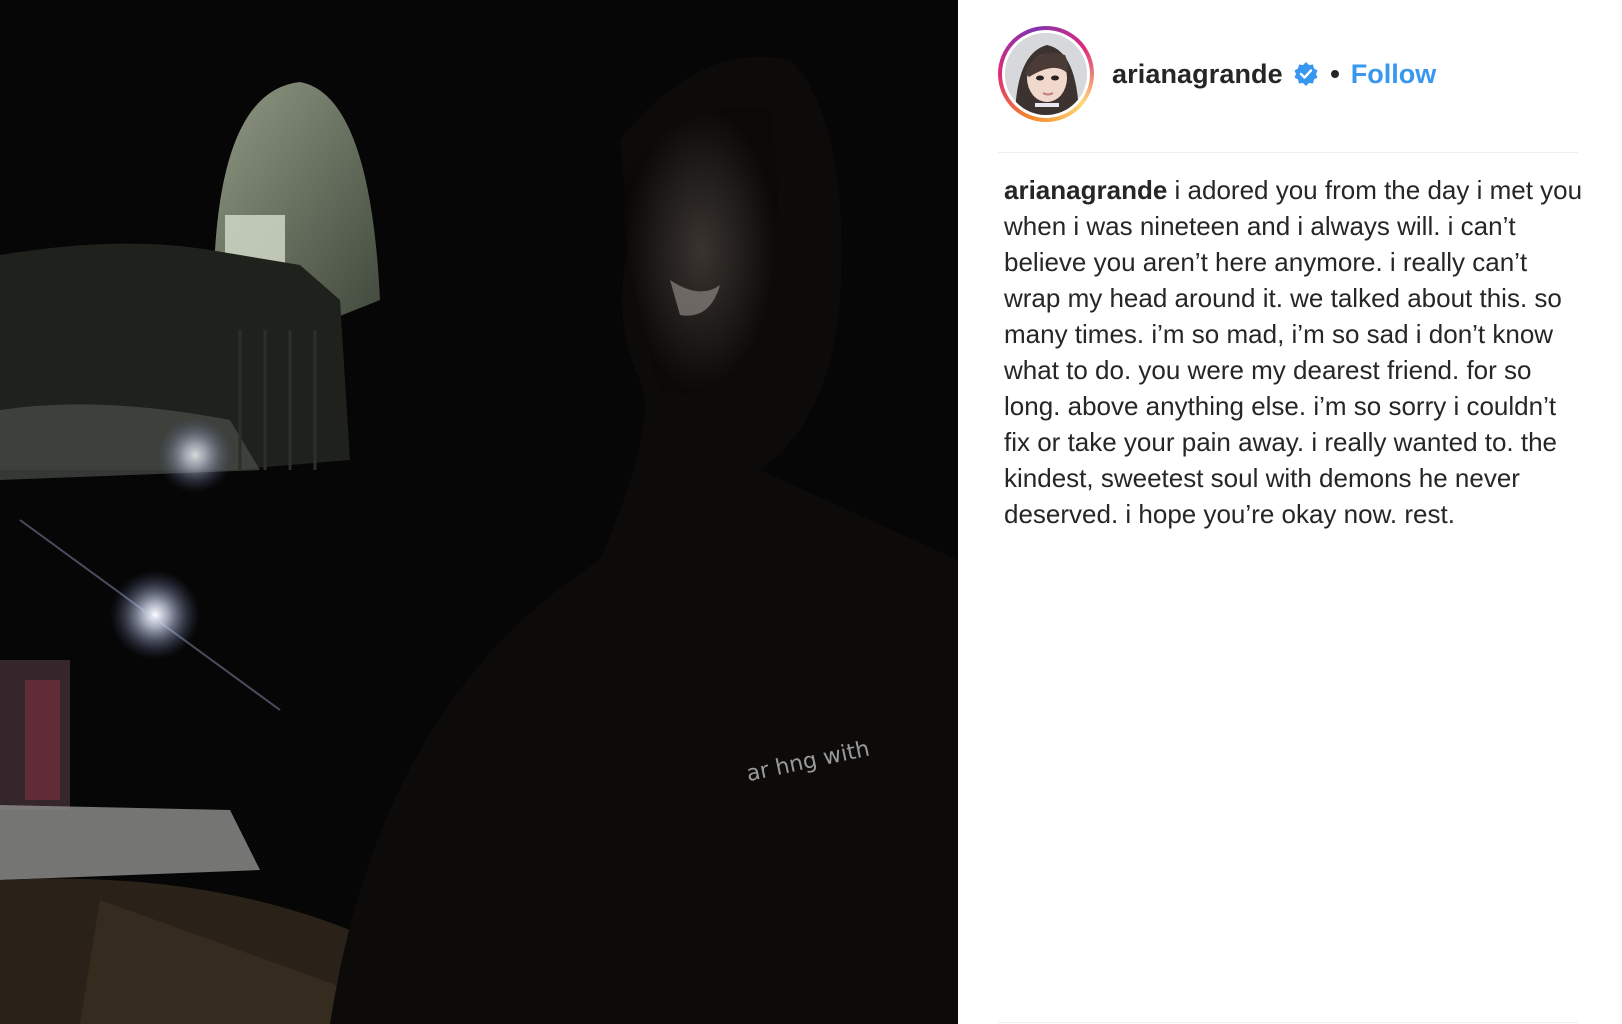 Image resolution: width=1622 pixels, height=1024 pixels. I want to click on avatar-image, so click(1046, 74).